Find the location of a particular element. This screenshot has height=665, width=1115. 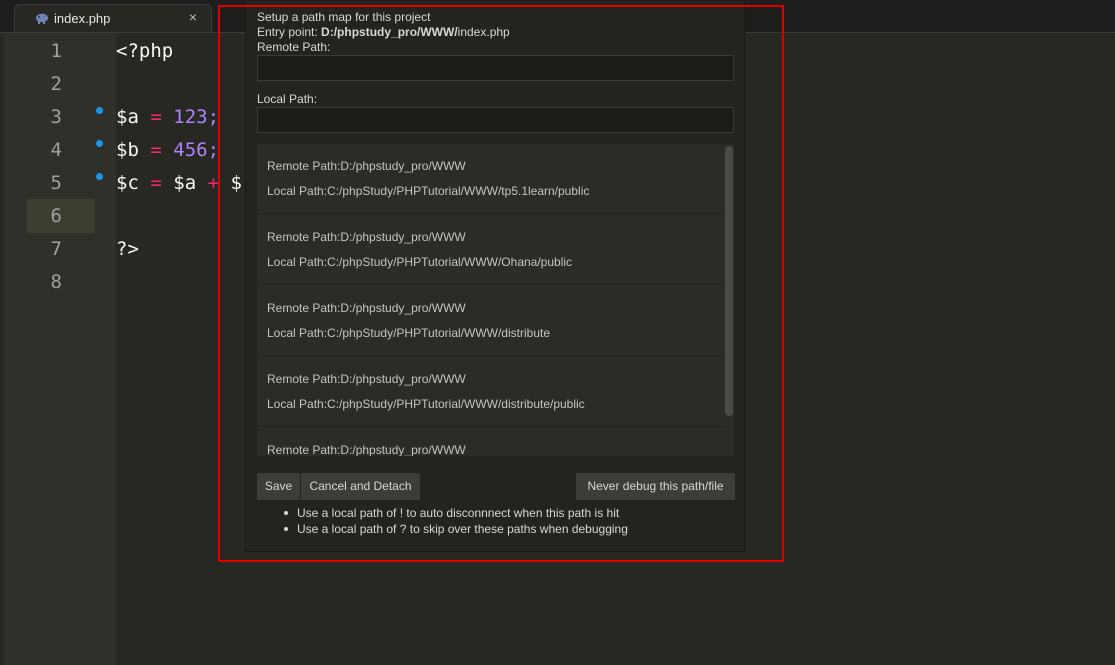

close-icon: × is located at coordinates (193, 17).